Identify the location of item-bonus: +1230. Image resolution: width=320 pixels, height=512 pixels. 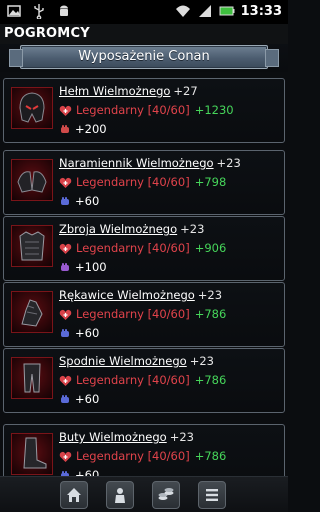
(214, 110).